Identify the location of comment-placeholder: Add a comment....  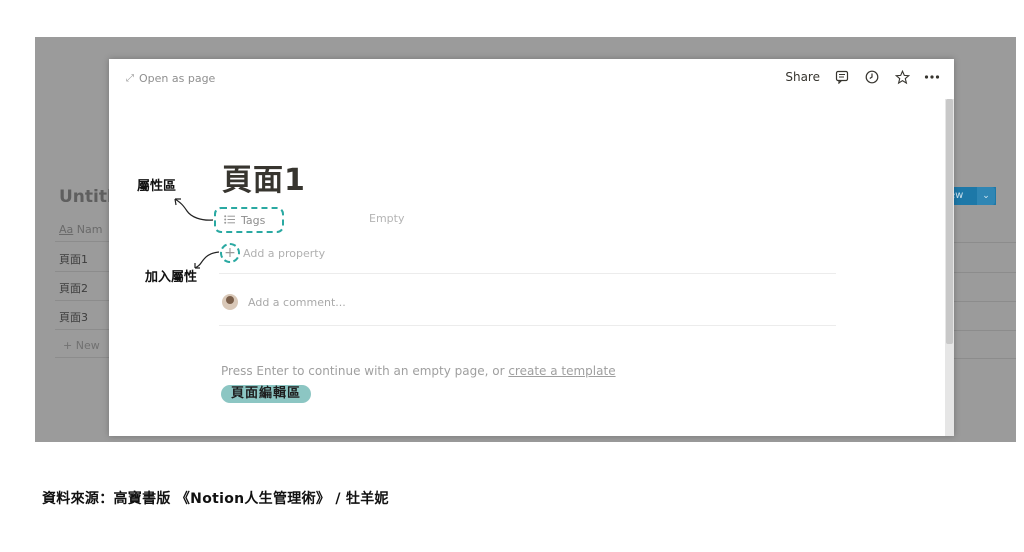
(297, 302).